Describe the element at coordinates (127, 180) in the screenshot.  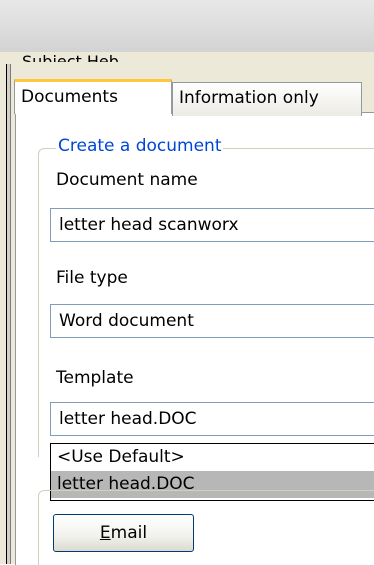
I see `document-name-label: Document name` at that location.